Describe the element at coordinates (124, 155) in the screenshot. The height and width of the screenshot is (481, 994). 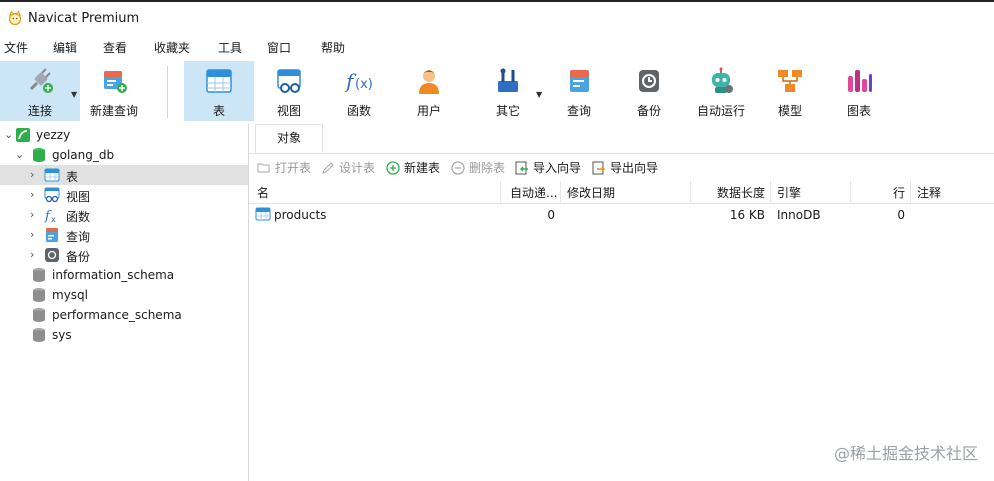
I see `tree-database: ⌄ golang_db` at that location.